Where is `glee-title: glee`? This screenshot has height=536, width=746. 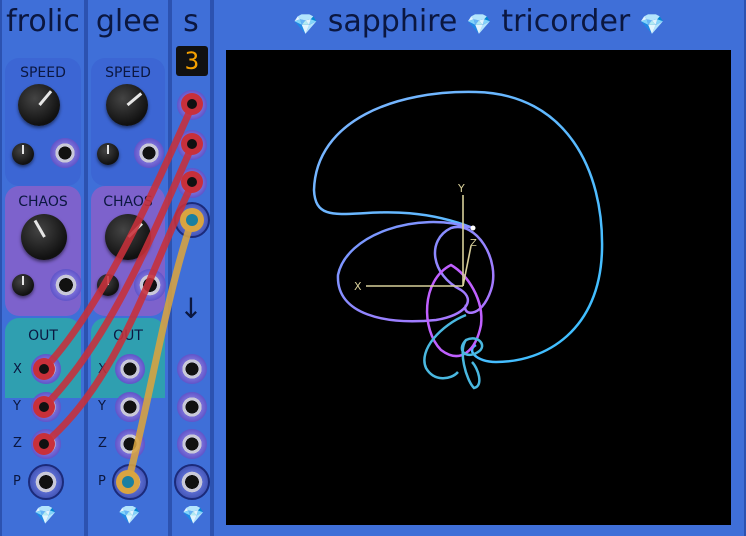 glee-title: glee is located at coordinates (128, 21).